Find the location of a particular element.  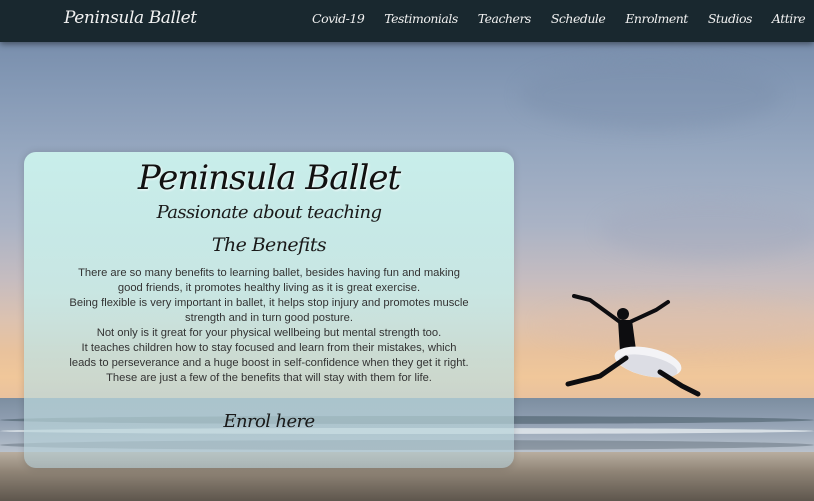

nav-link-enrolment: Enrolment is located at coordinates (656, 18).